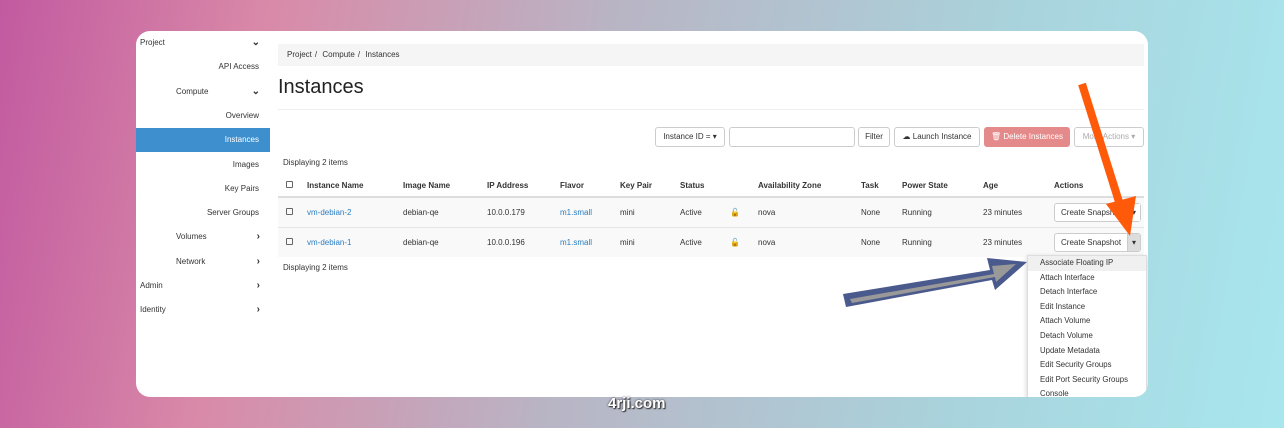 The width and height of the screenshot is (1284, 428). I want to click on watermark: 4rji.com, so click(637, 403).